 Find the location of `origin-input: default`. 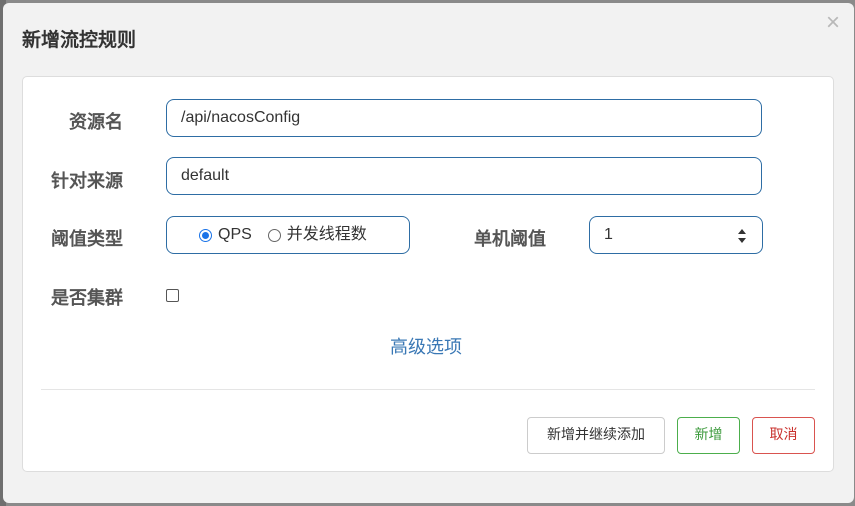

origin-input: default is located at coordinates (464, 176).